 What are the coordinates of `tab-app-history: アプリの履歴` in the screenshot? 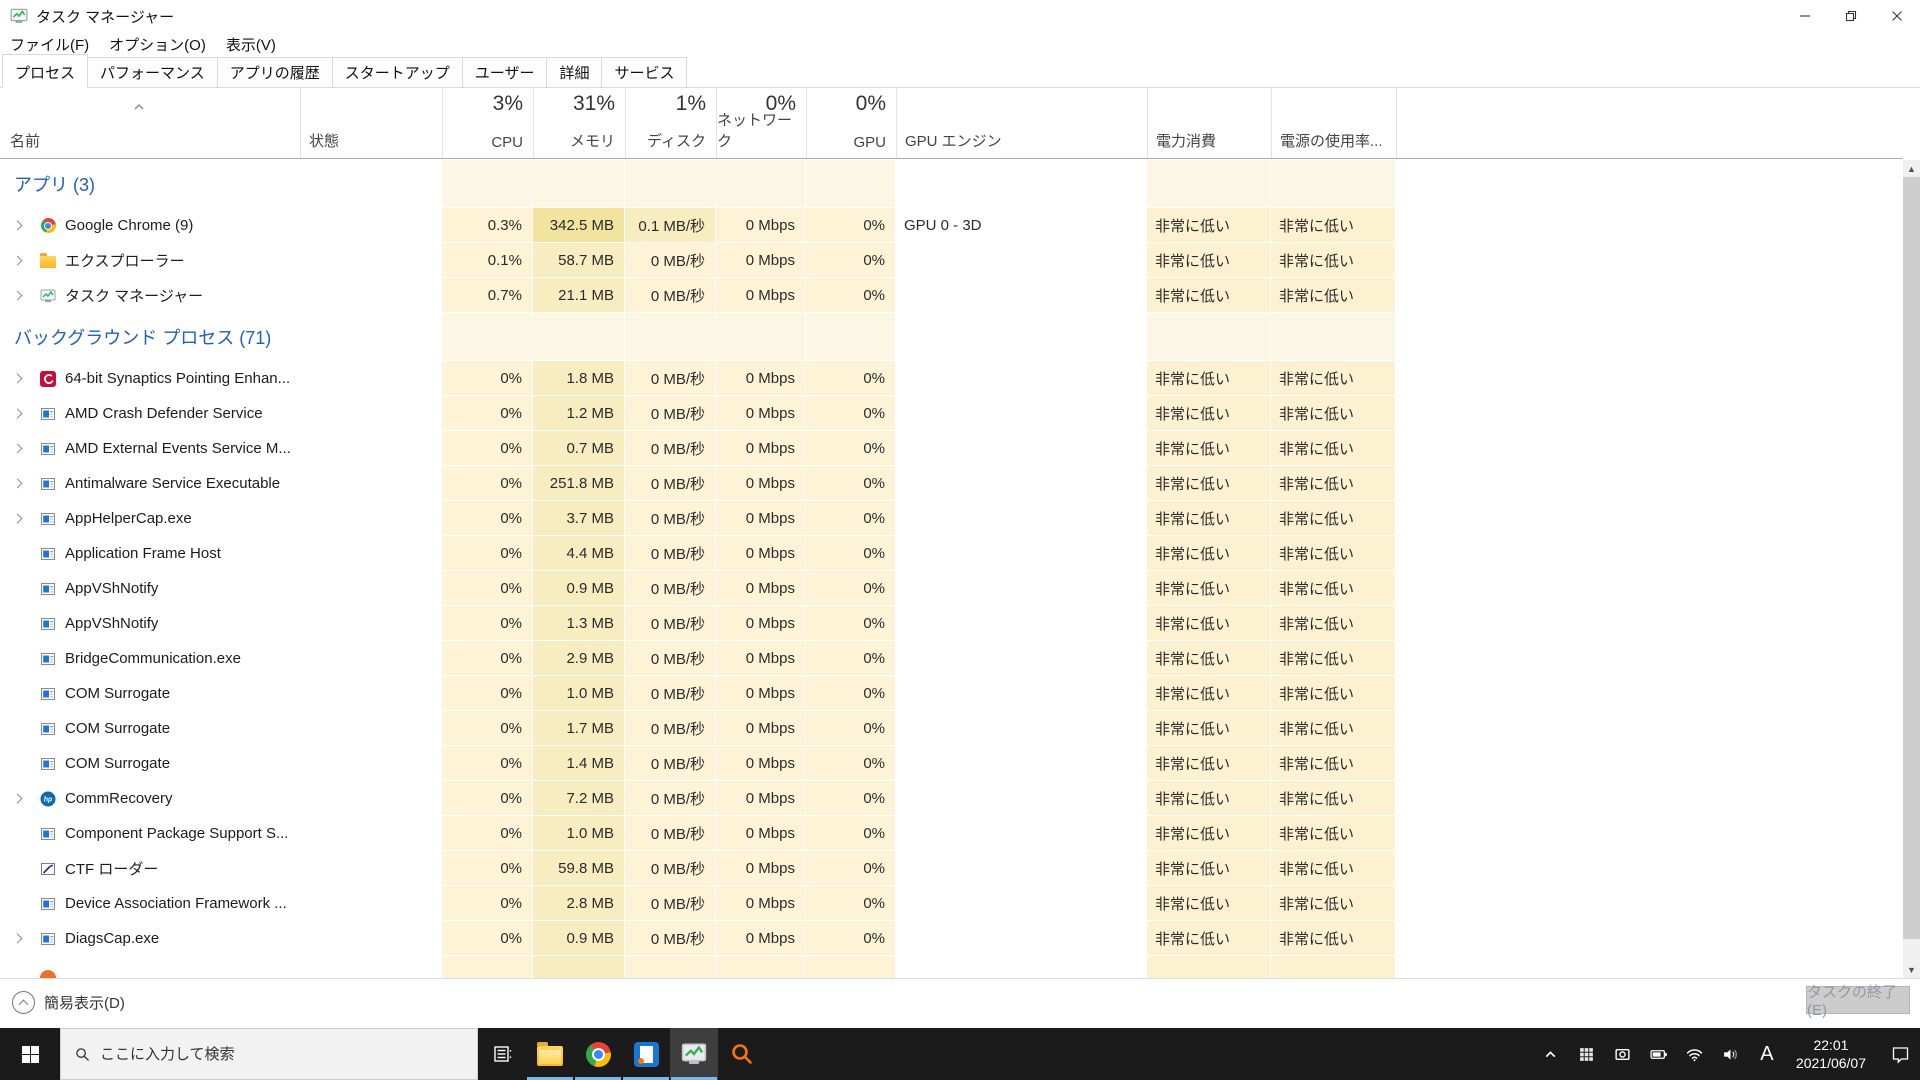 It's located at (274, 72).